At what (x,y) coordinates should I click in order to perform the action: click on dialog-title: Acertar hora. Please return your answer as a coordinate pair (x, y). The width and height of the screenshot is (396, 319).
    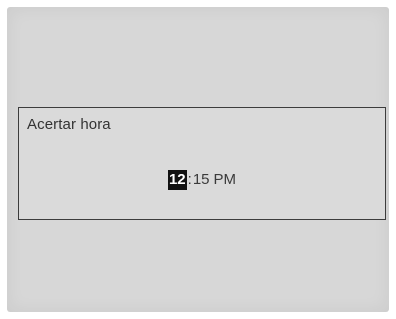
    Looking at the image, I should click on (69, 124).